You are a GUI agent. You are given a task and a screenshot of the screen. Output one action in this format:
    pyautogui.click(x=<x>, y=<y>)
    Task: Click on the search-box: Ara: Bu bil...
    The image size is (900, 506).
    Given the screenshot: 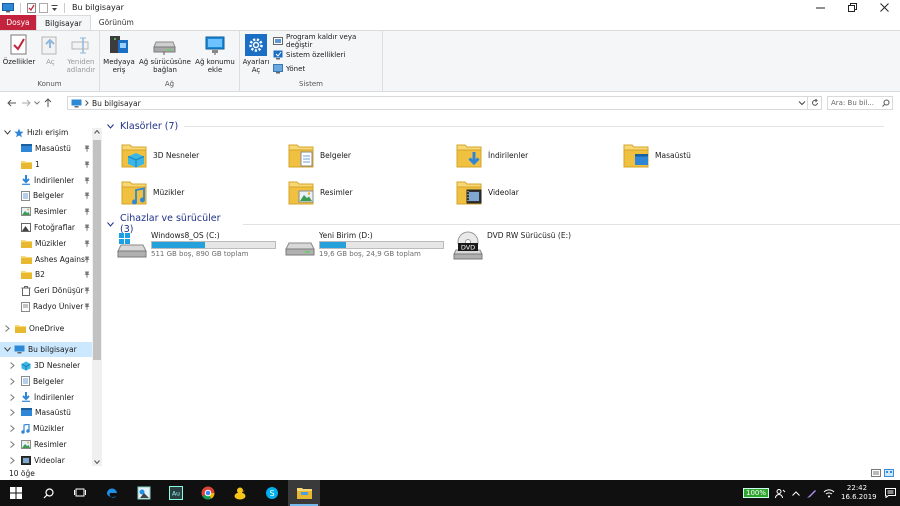 What is the action you would take?
    pyautogui.click(x=860, y=103)
    